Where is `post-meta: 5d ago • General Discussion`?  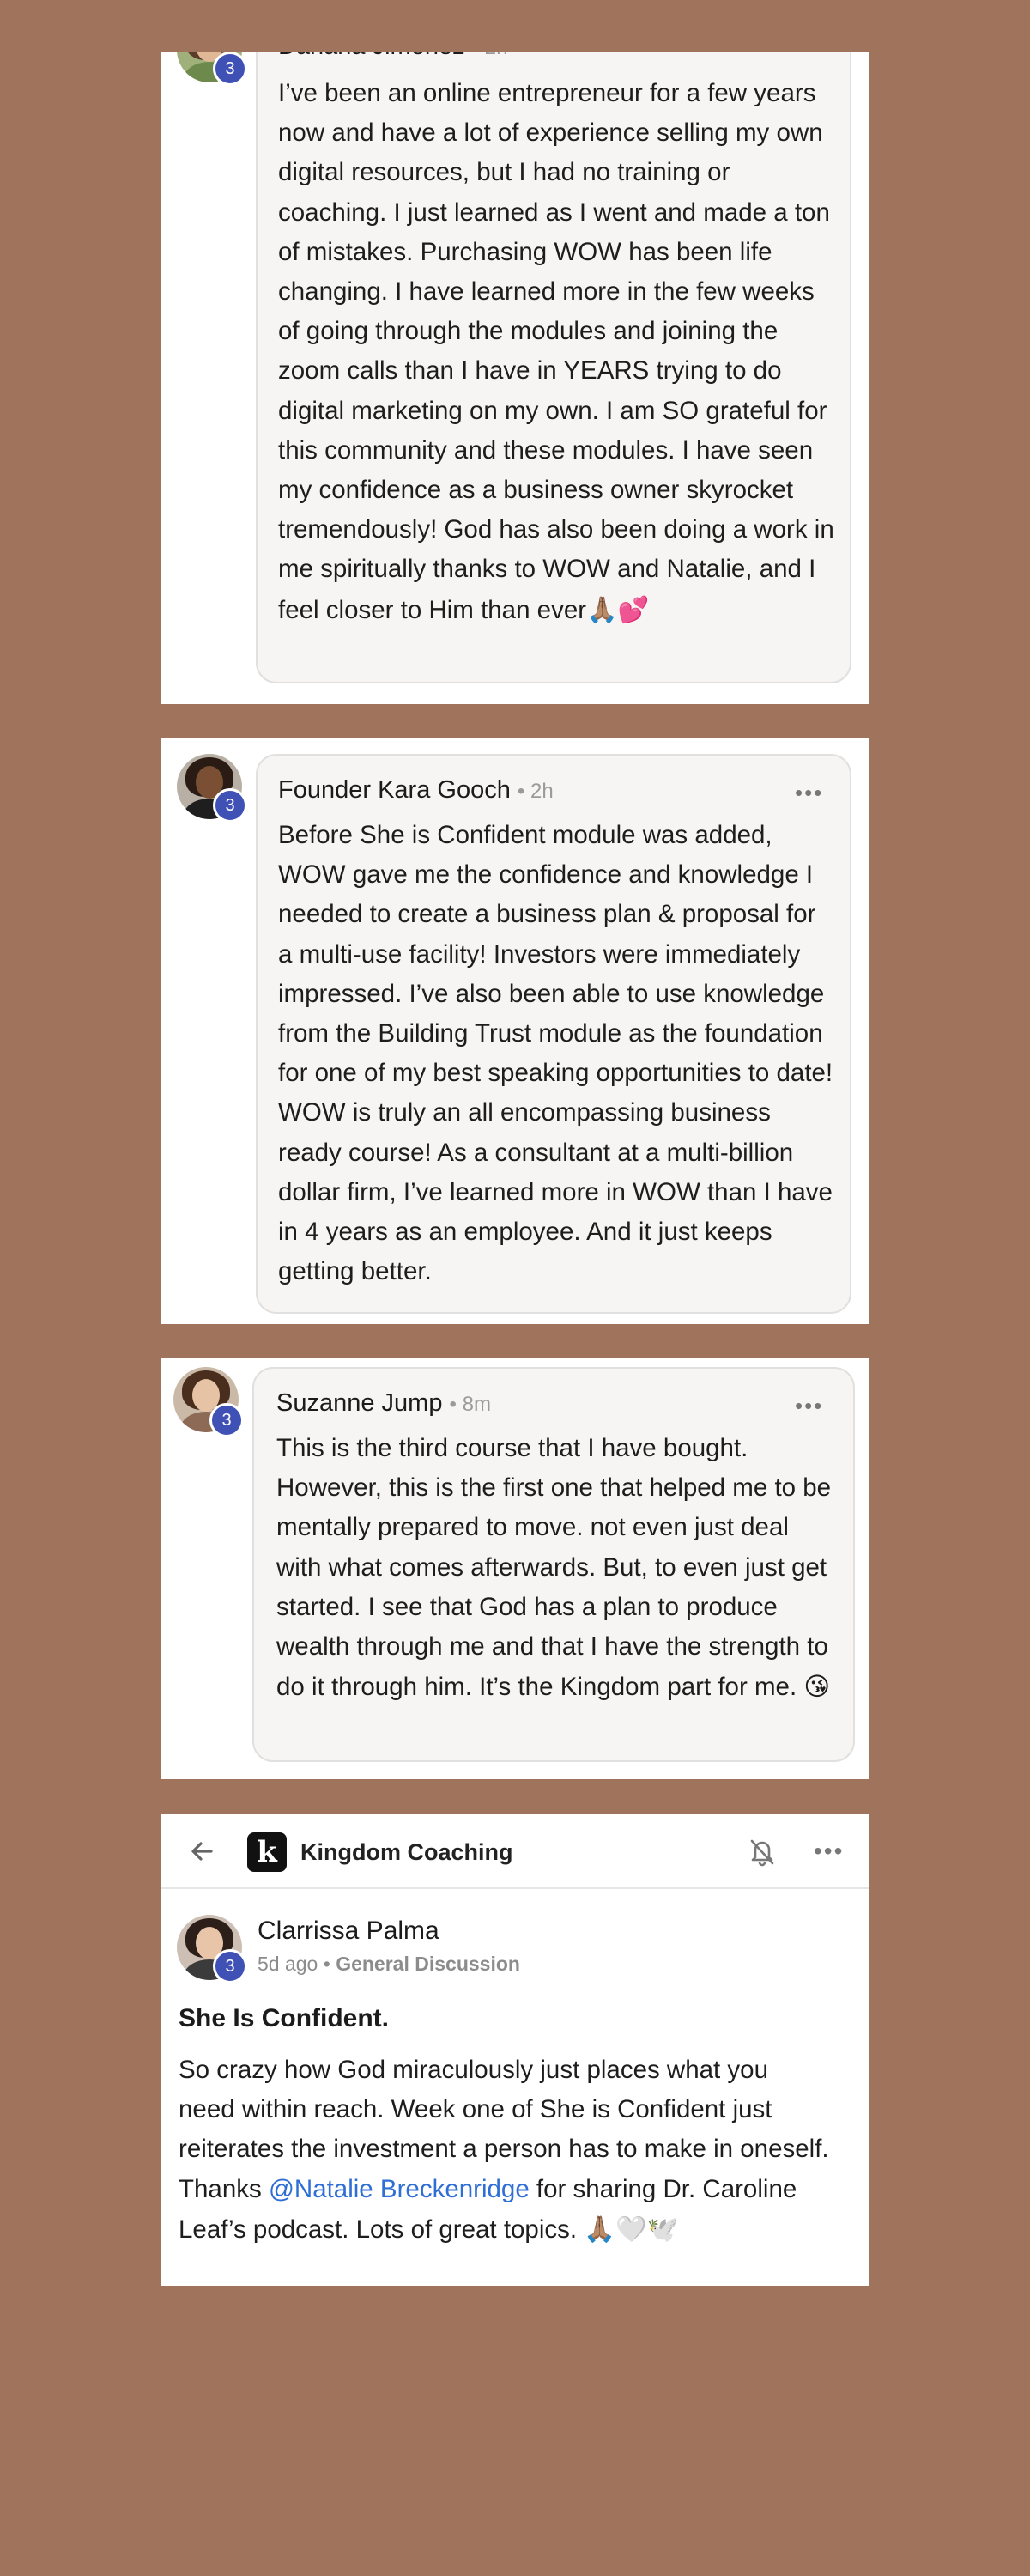
post-meta: 5d ago • General Discussion is located at coordinates (389, 1964).